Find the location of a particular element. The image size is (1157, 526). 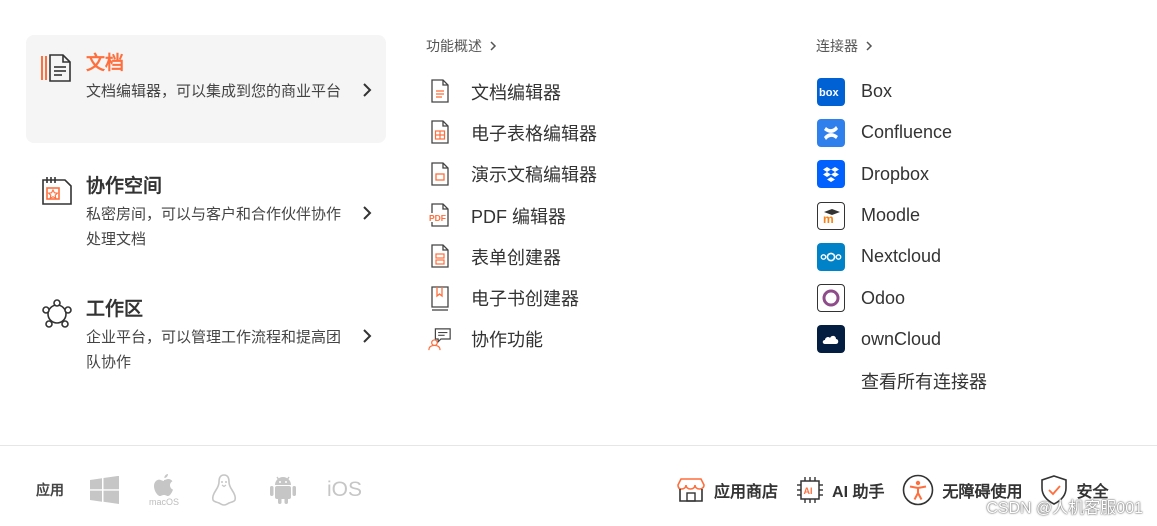

store-icon is located at coordinates (691, 490).